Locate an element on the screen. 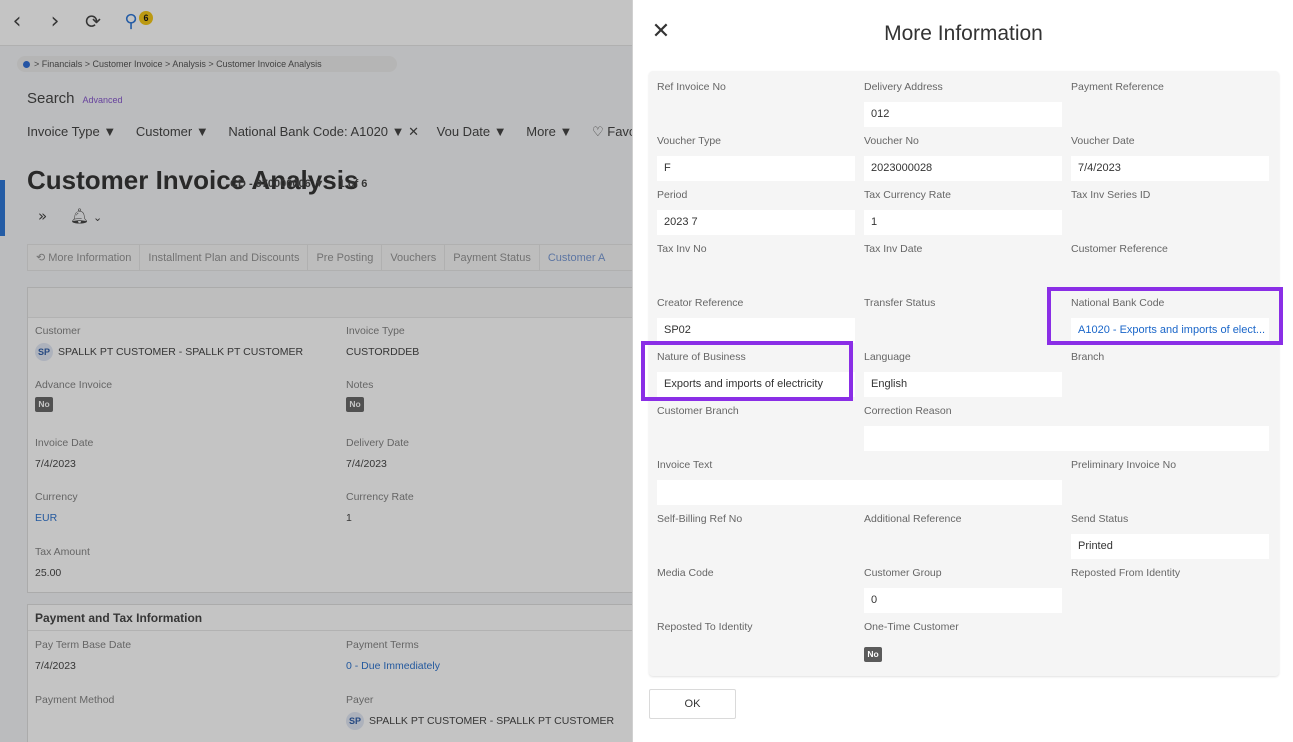 The width and height of the screenshot is (1293, 742). transfer-status-field: Transfer Status is located at coordinates (963, 319).